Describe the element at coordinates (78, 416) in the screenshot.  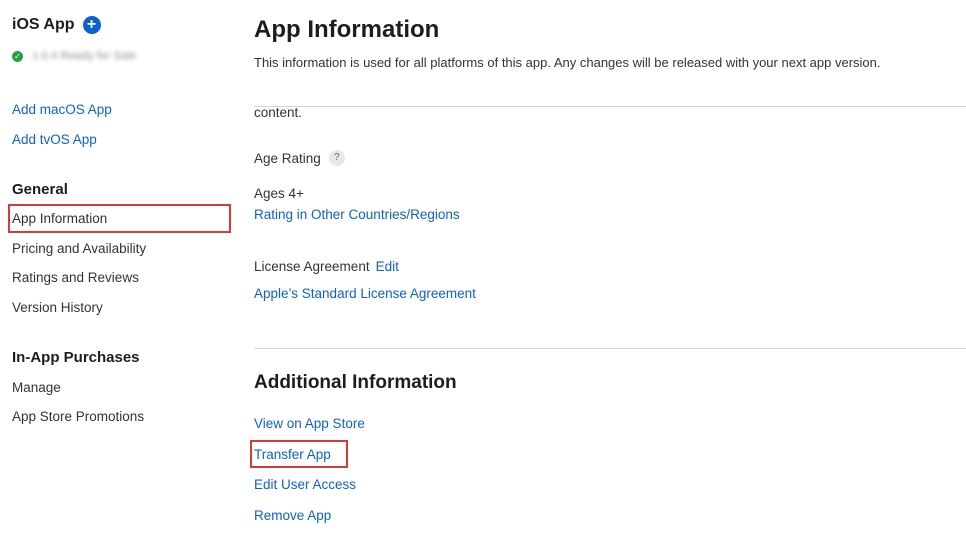
I see `sidebar-item-app-store-promotions: App Store Promotions` at that location.